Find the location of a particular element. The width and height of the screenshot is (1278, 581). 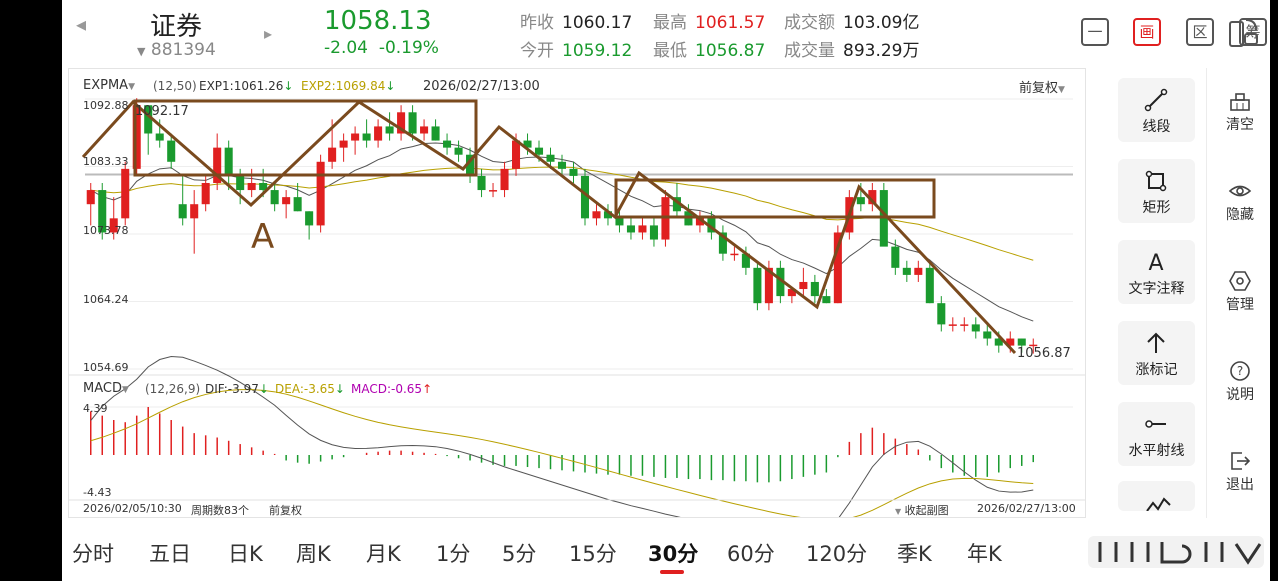

tab-9: 60分 is located at coordinates (751, 553).